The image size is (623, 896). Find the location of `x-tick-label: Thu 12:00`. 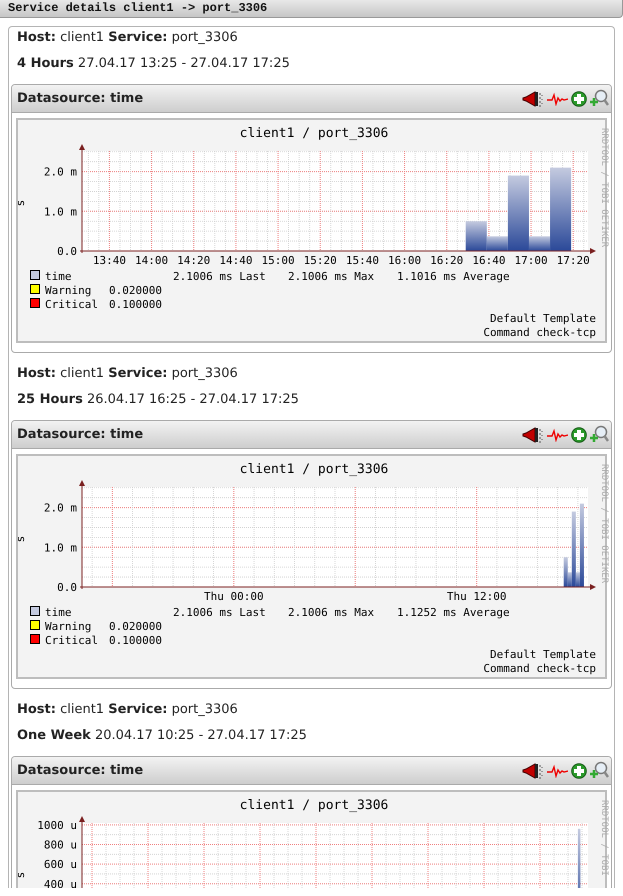

x-tick-label: Thu 12:00 is located at coordinates (476, 596).